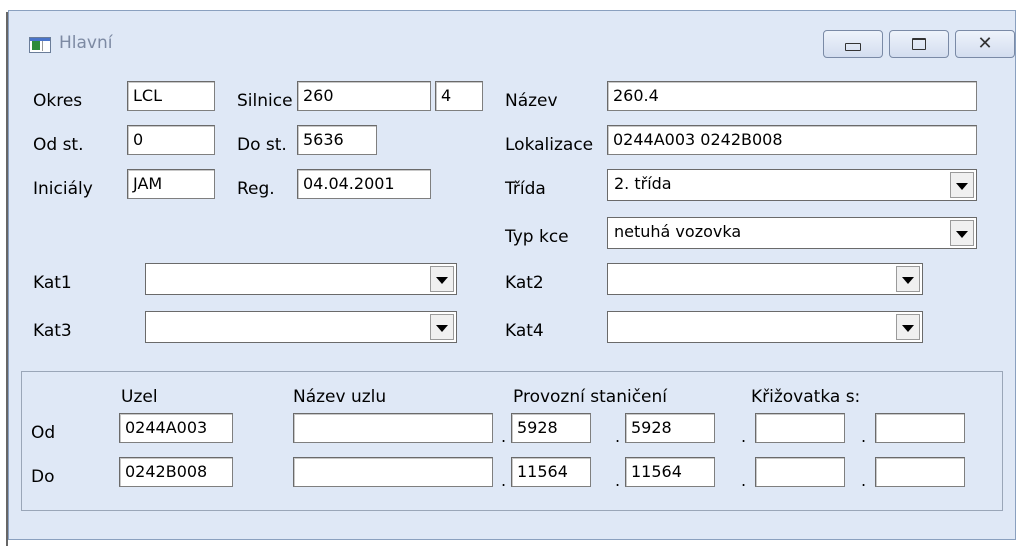  I want to click on od-row-label: Od, so click(43, 433).